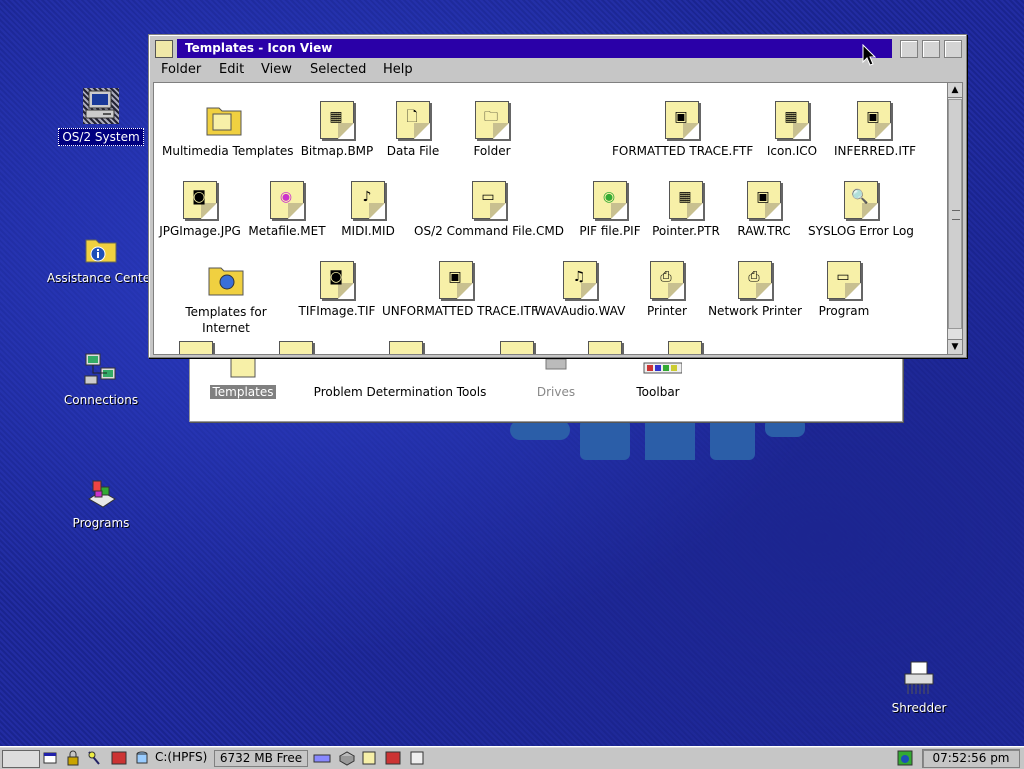 The width and height of the screenshot is (1024, 769). What do you see at coordinates (101, 370) in the screenshot?
I see `network-computers-icon` at bounding box center [101, 370].